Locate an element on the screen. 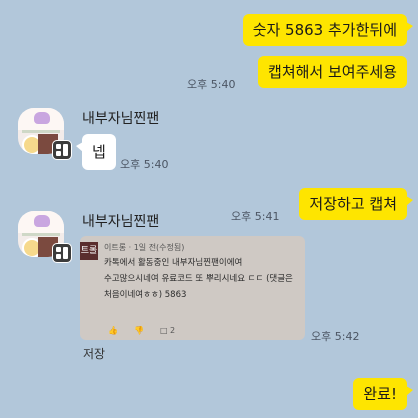 This screenshot has width=418, height=418. my-message-bubble: 캡쳐해서 보여주세용 is located at coordinates (332, 72).